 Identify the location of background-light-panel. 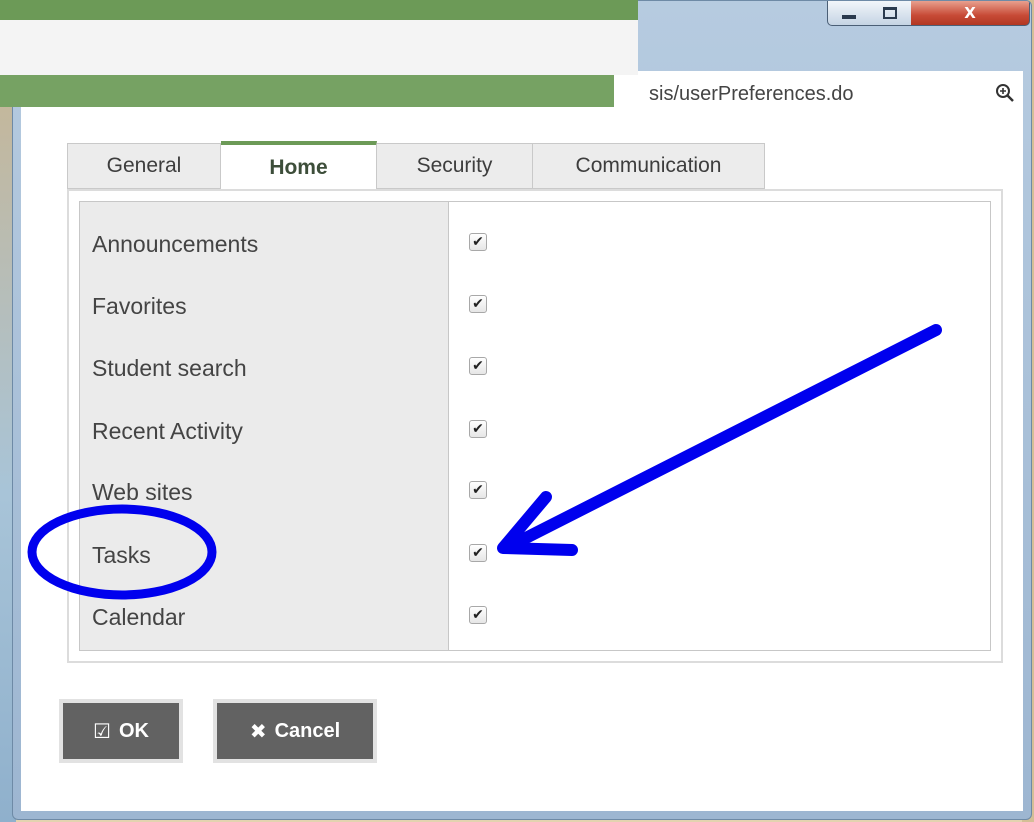
(319, 47).